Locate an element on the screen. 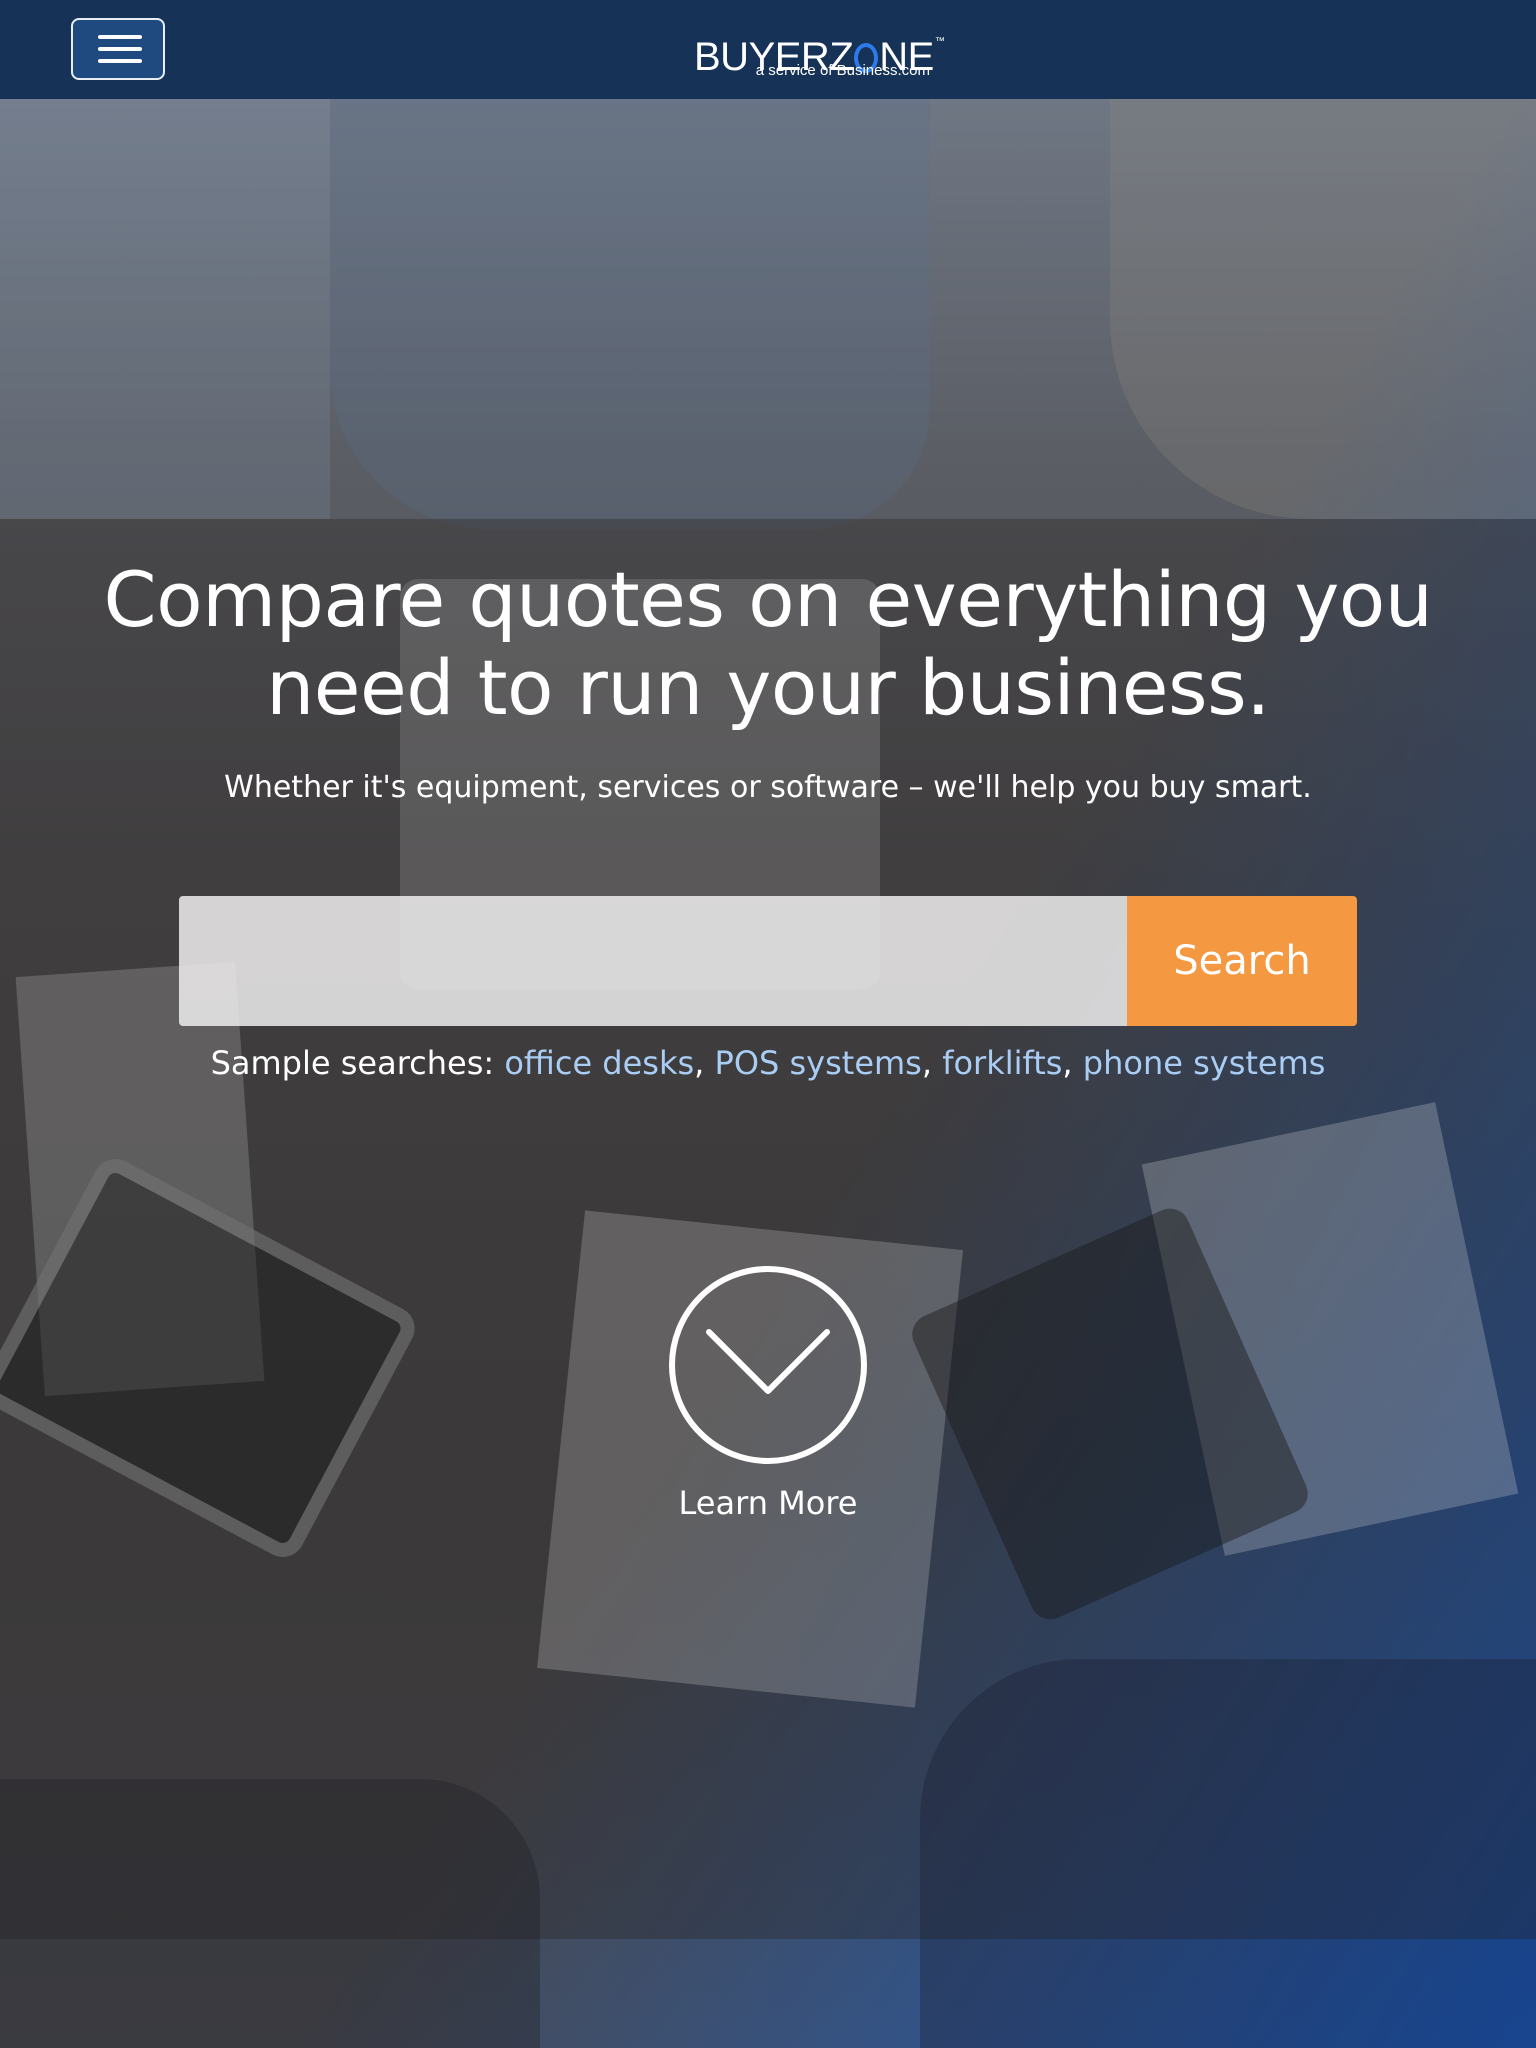 This screenshot has height=2048, width=1536. sample-link-office-desks: office desks is located at coordinates (599, 1063).